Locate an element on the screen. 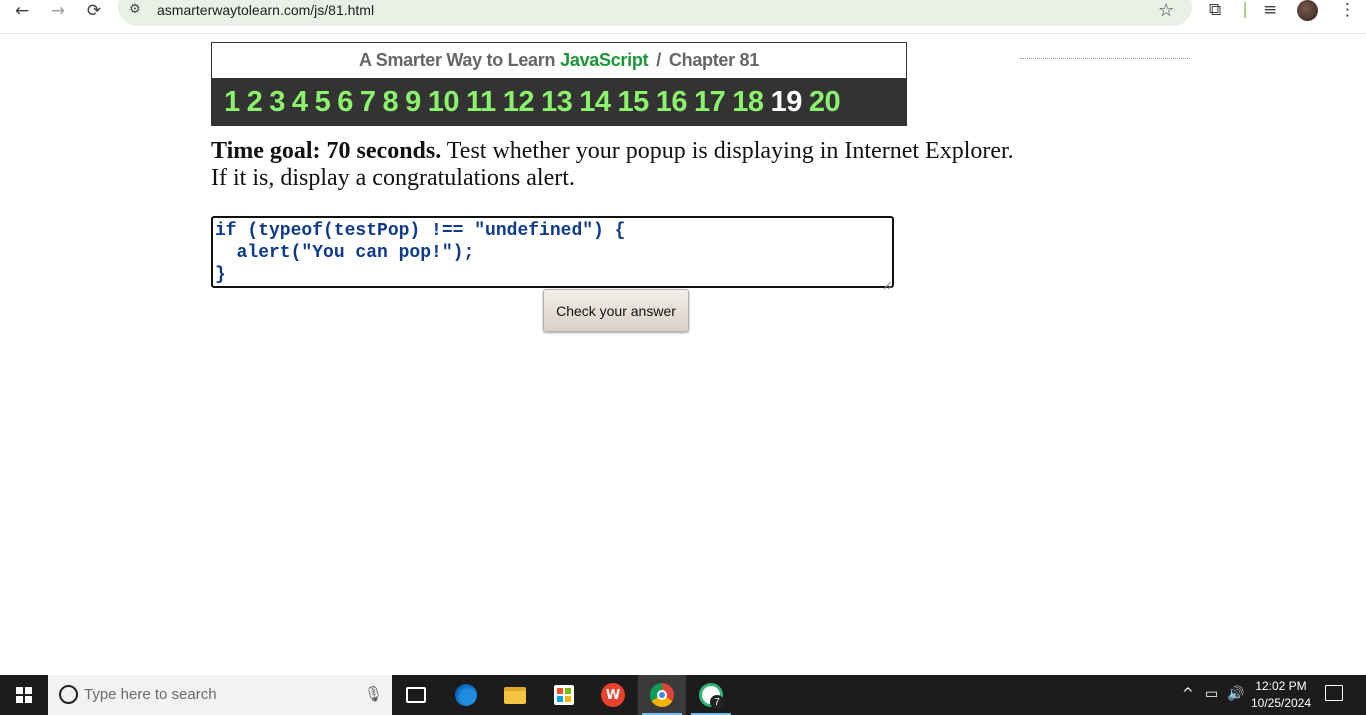 The width and height of the screenshot is (1366, 715). exercise-link-14: 14 is located at coordinates (595, 102).